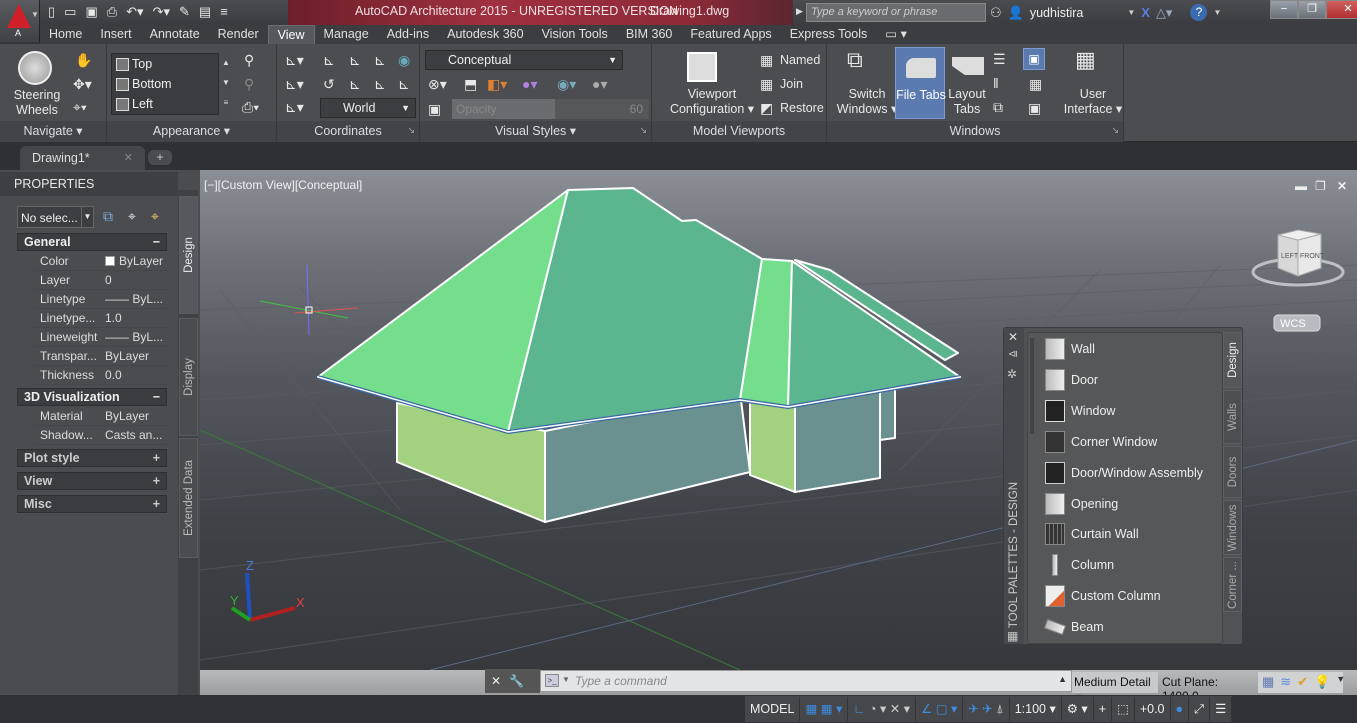 The width and height of the screenshot is (1357, 723). I want to click on new-tab-button: +, so click(160, 157).